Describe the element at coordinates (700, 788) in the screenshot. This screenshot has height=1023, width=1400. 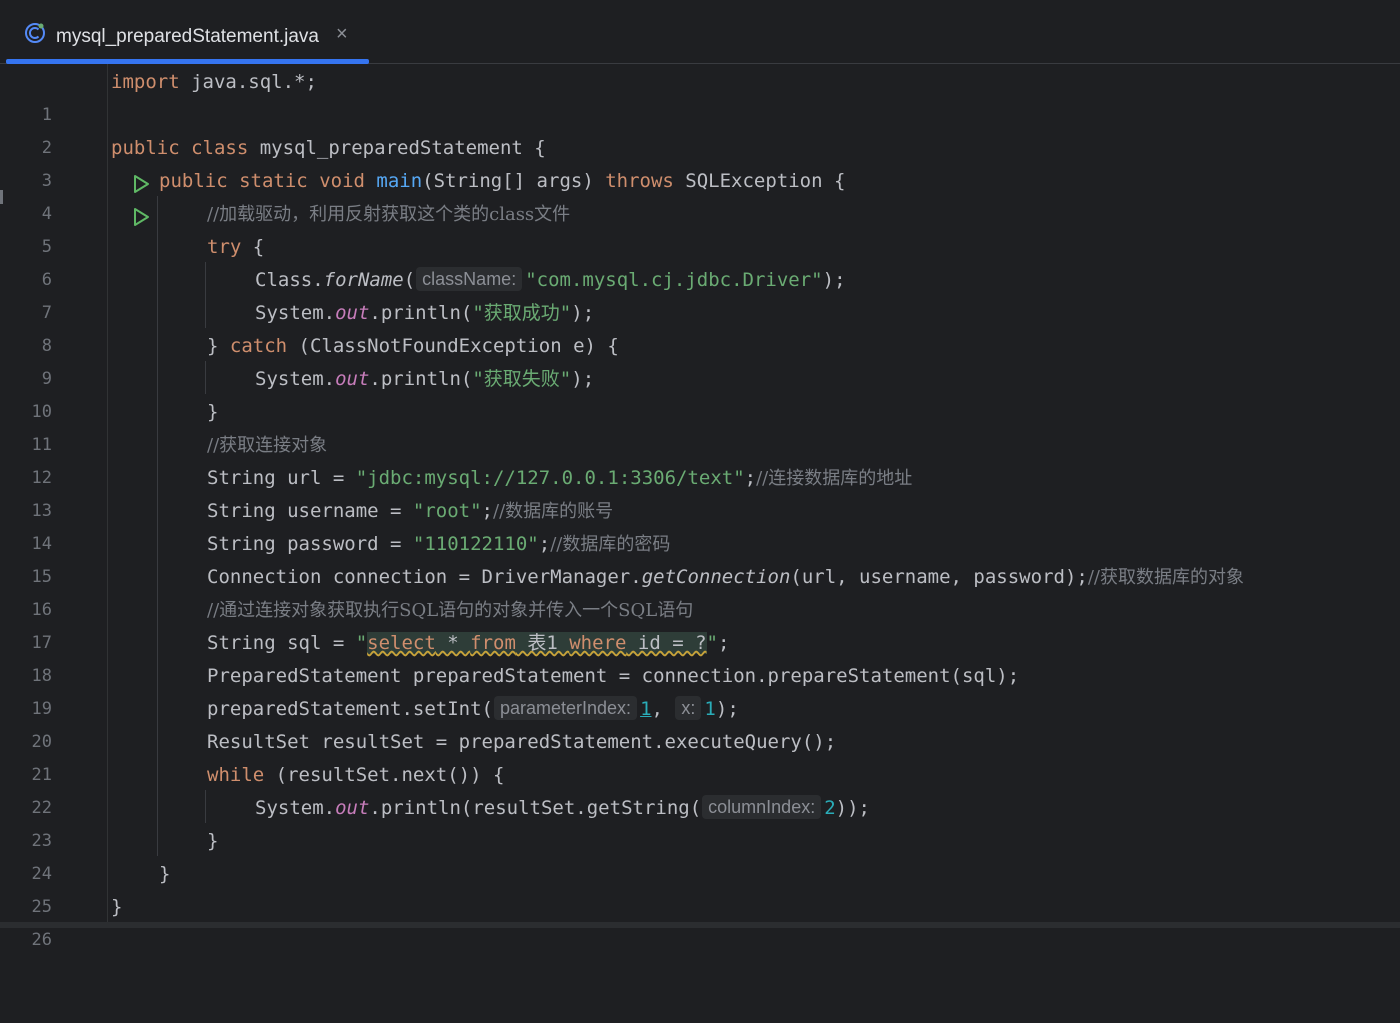
I see `code-line: 22 while (resultSet.next()) {` at that location.